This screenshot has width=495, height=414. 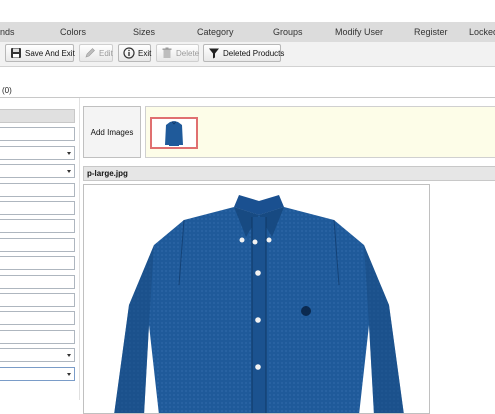 I want to click on form-field-header, so click(x=37, y=116).